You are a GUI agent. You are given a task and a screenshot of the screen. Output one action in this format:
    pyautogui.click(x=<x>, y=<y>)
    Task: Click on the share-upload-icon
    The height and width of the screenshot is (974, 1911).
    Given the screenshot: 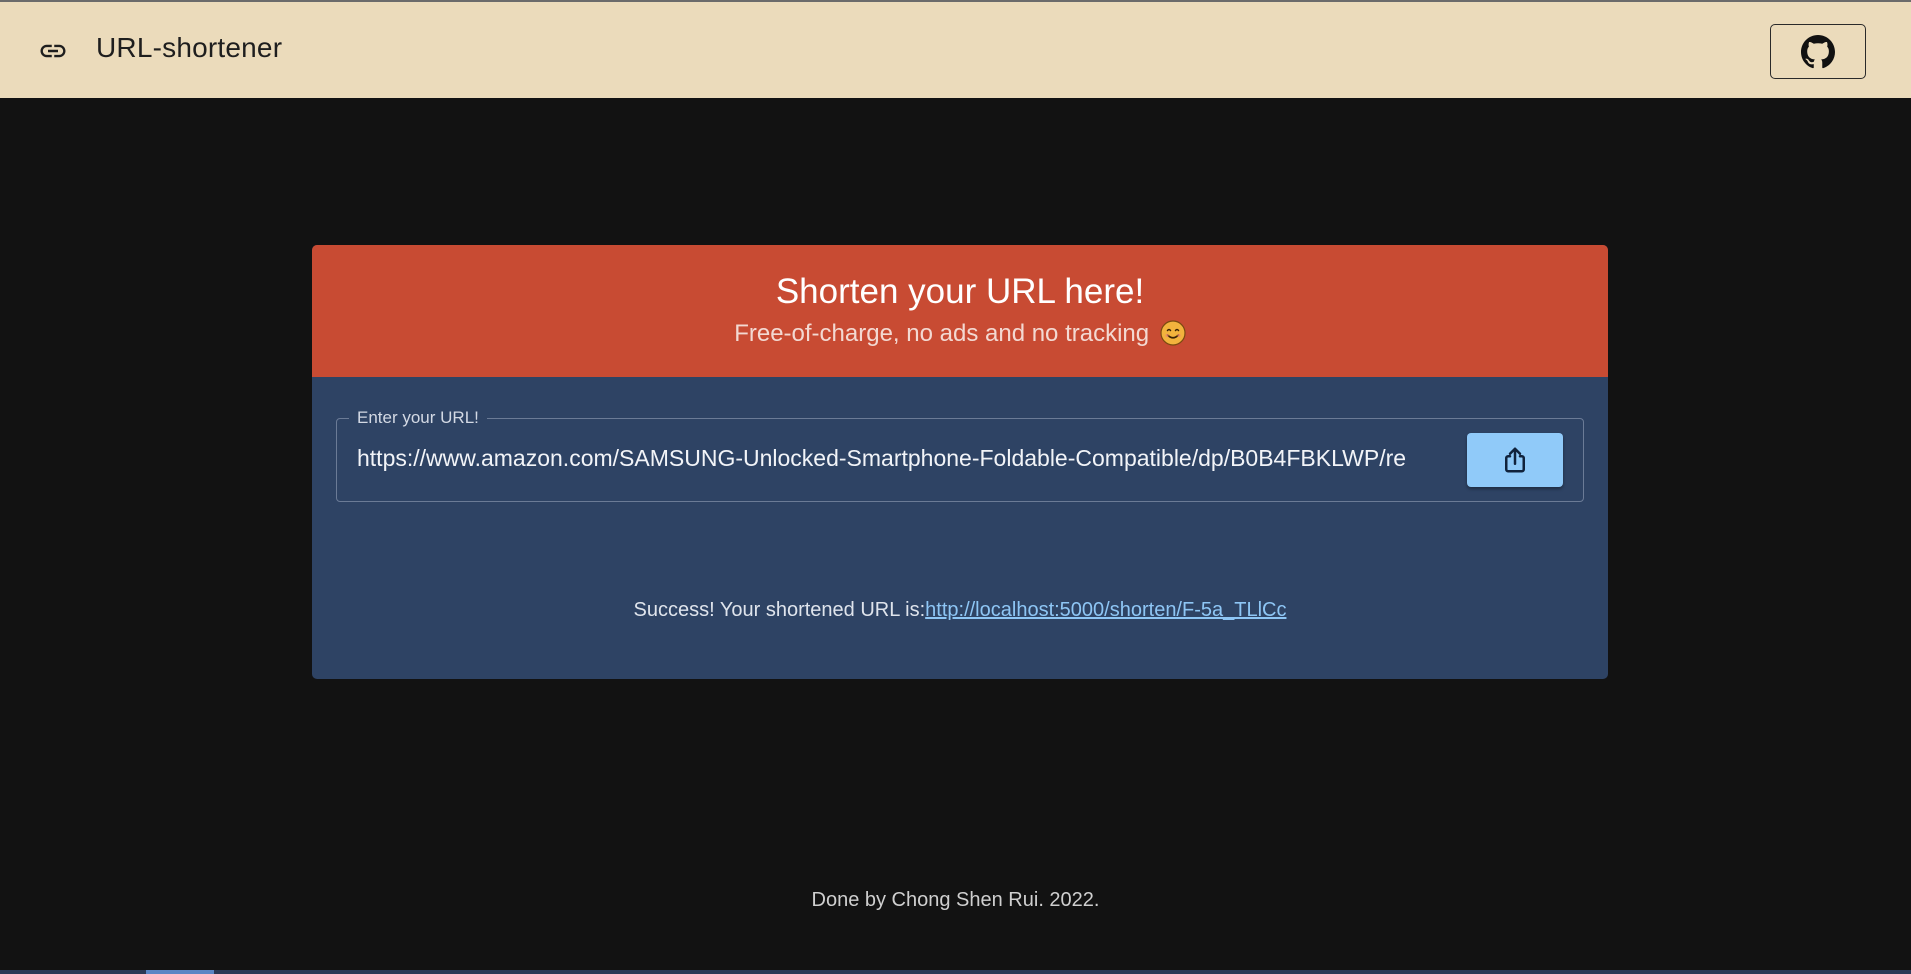 What is the action you would take?
    pyautogui.click(x=1515, y=460)
    